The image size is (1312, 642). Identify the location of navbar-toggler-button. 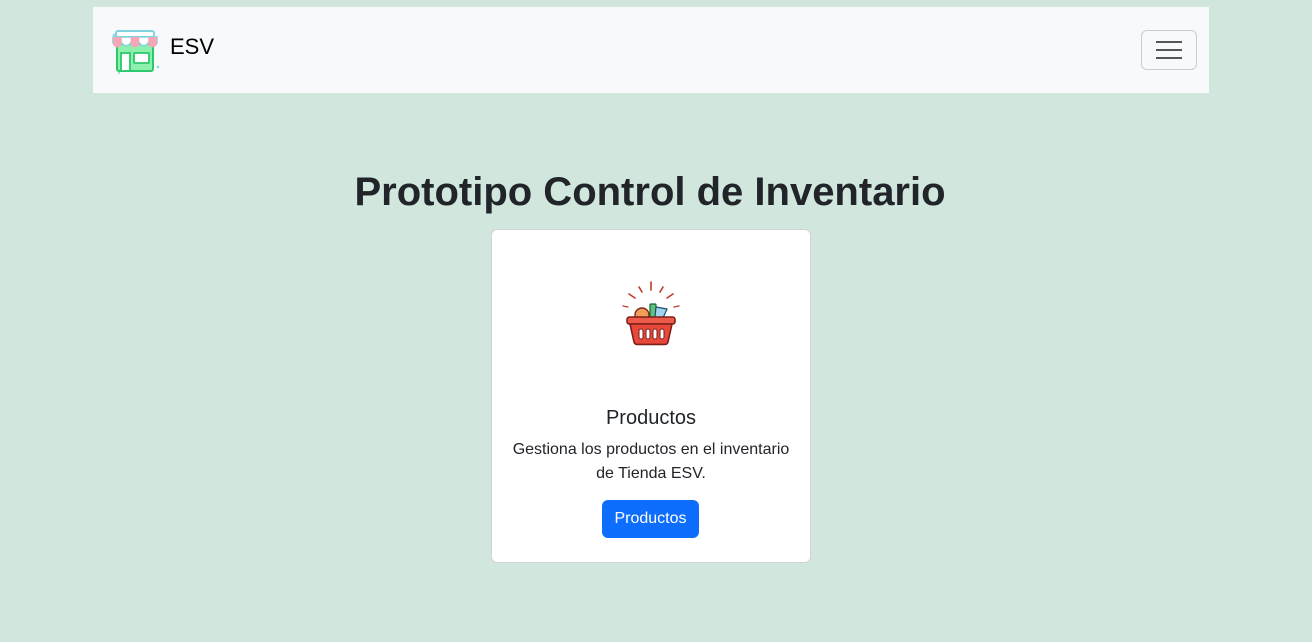
(1169, 50).